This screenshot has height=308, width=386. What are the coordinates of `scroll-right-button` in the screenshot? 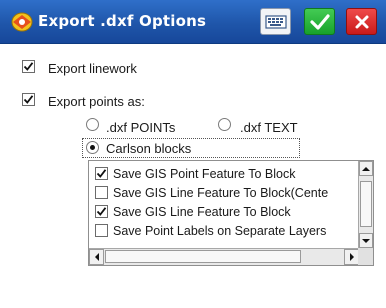 It's located at (351, 257).